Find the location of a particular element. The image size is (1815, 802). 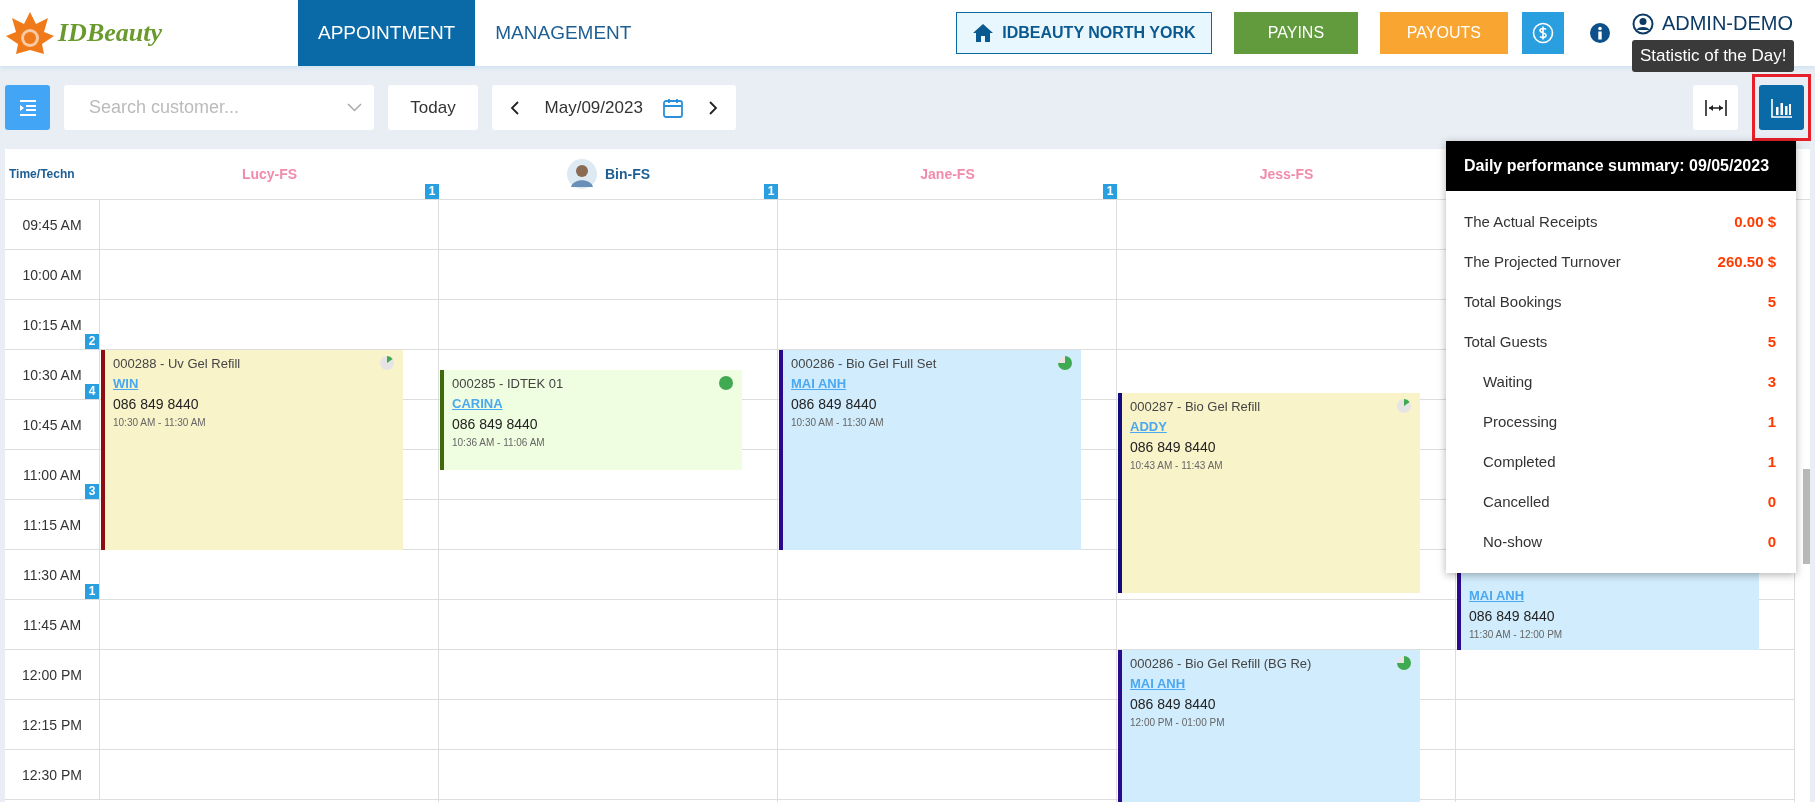

time-label: 10:15 AM is located at coordinates (52, 324).